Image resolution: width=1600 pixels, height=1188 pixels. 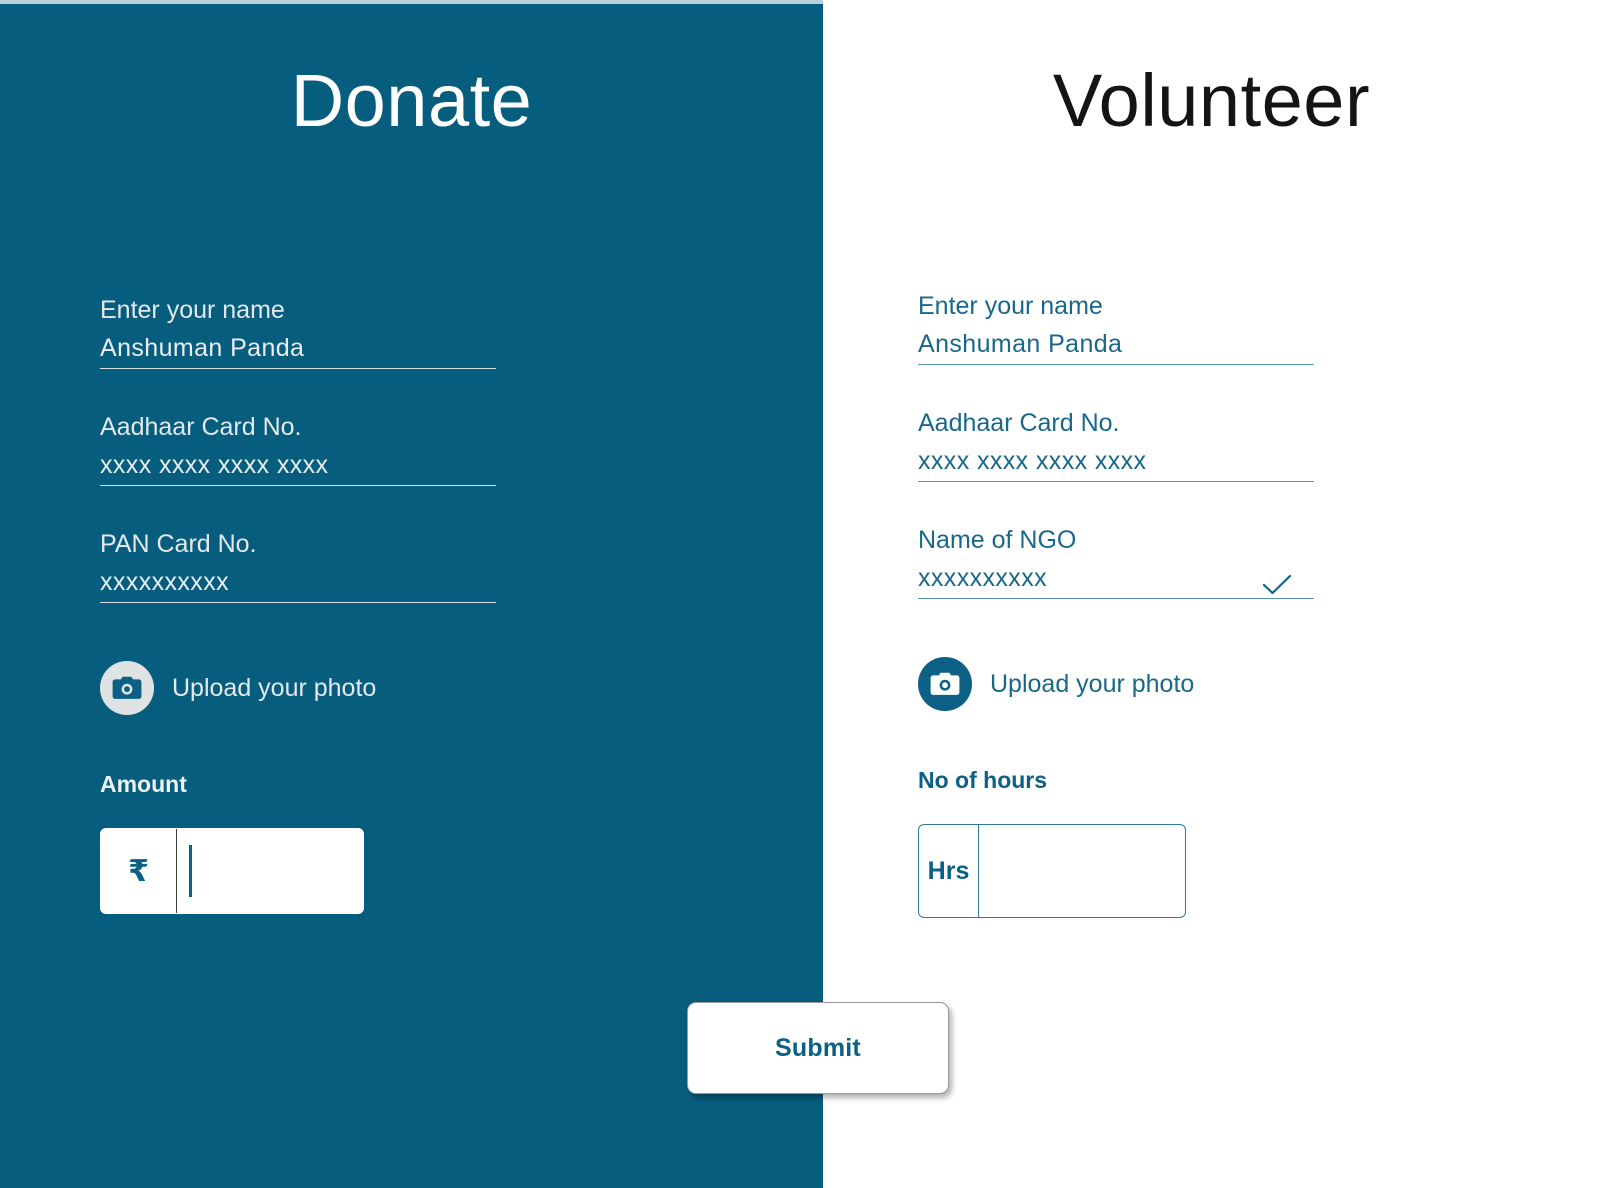 I want to click on donate-amount-input: ₹, so click(x=232, y=871).